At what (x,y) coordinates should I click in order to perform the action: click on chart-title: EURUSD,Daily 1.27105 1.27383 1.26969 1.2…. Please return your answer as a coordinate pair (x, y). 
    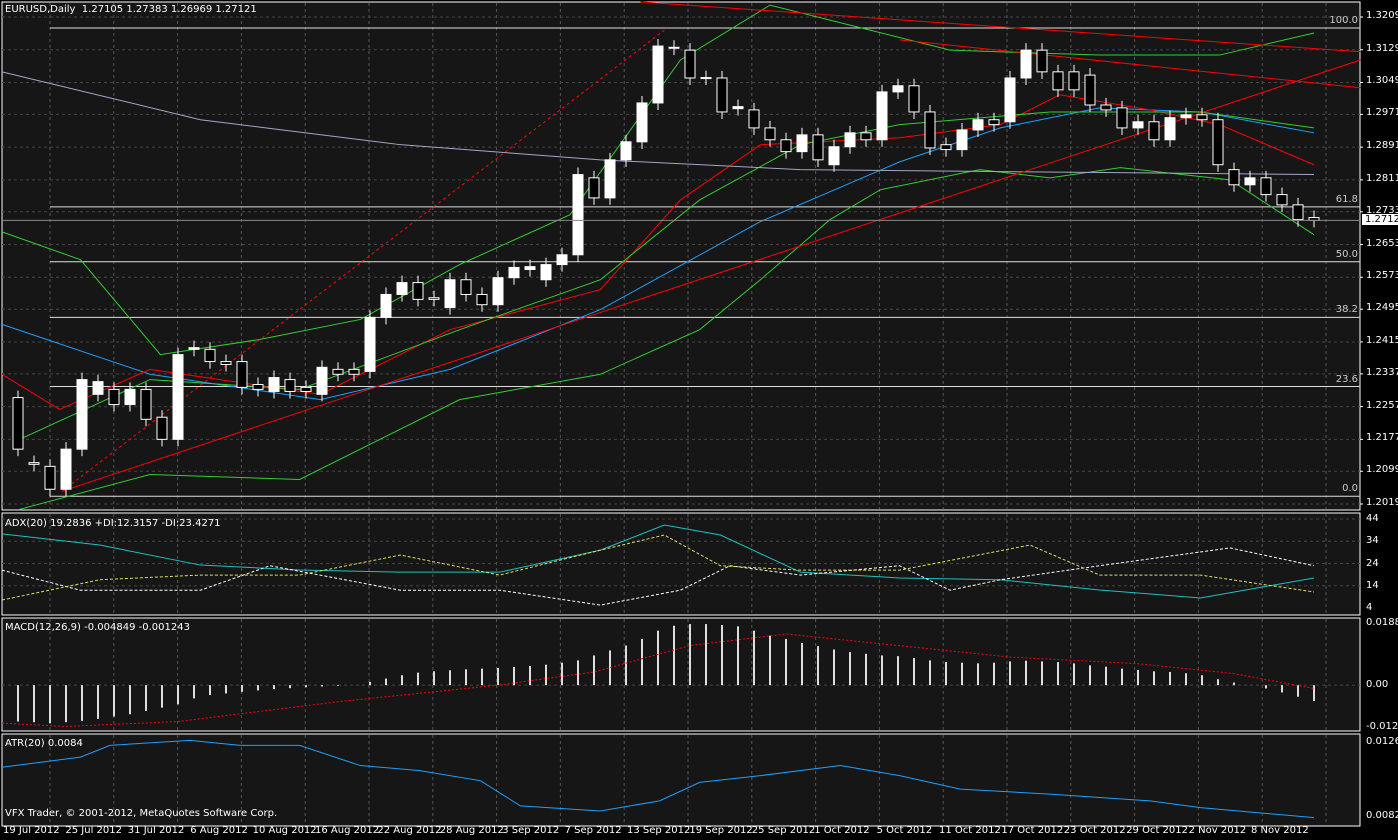
    Looking at the image, I should click on (131, 9).